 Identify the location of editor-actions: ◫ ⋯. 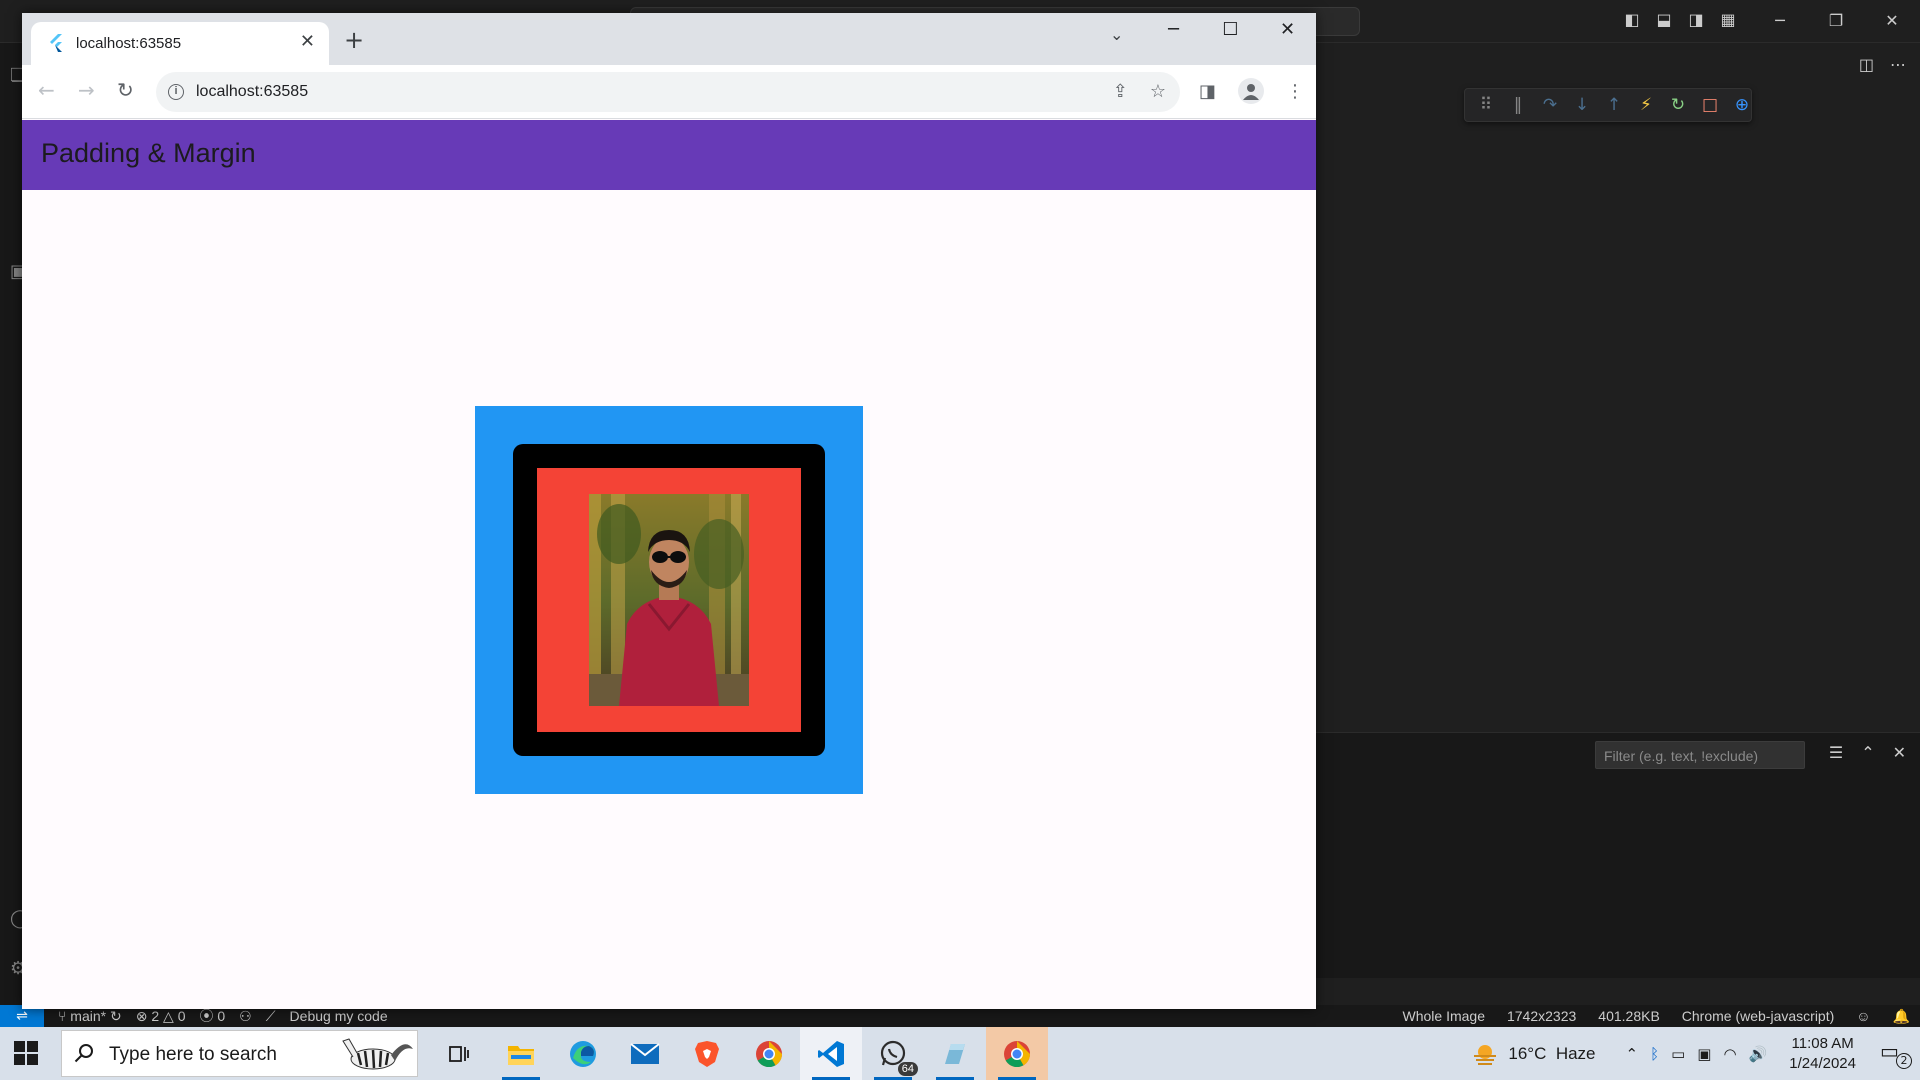
(1882, 64).